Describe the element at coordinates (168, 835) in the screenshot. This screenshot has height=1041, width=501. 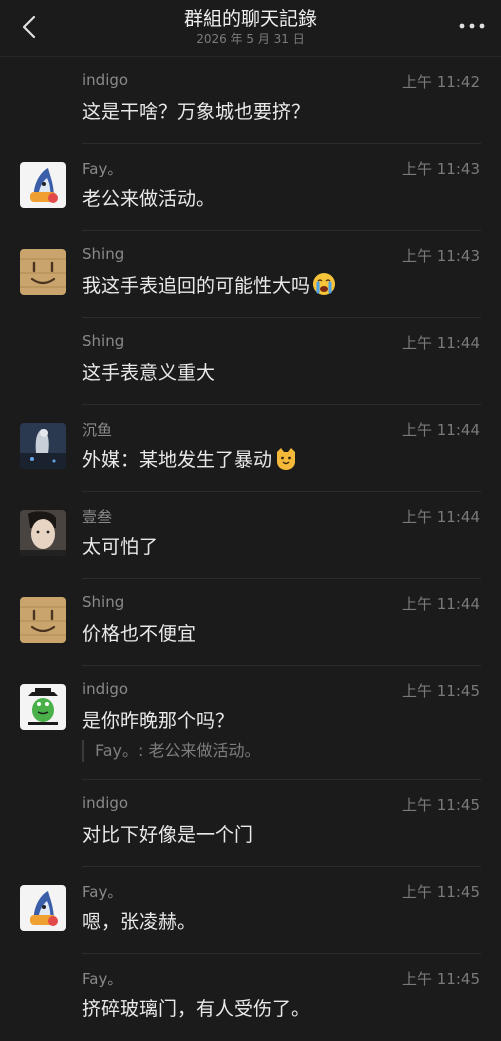
I see `message-text: 对比下好像是一个门` at that location.